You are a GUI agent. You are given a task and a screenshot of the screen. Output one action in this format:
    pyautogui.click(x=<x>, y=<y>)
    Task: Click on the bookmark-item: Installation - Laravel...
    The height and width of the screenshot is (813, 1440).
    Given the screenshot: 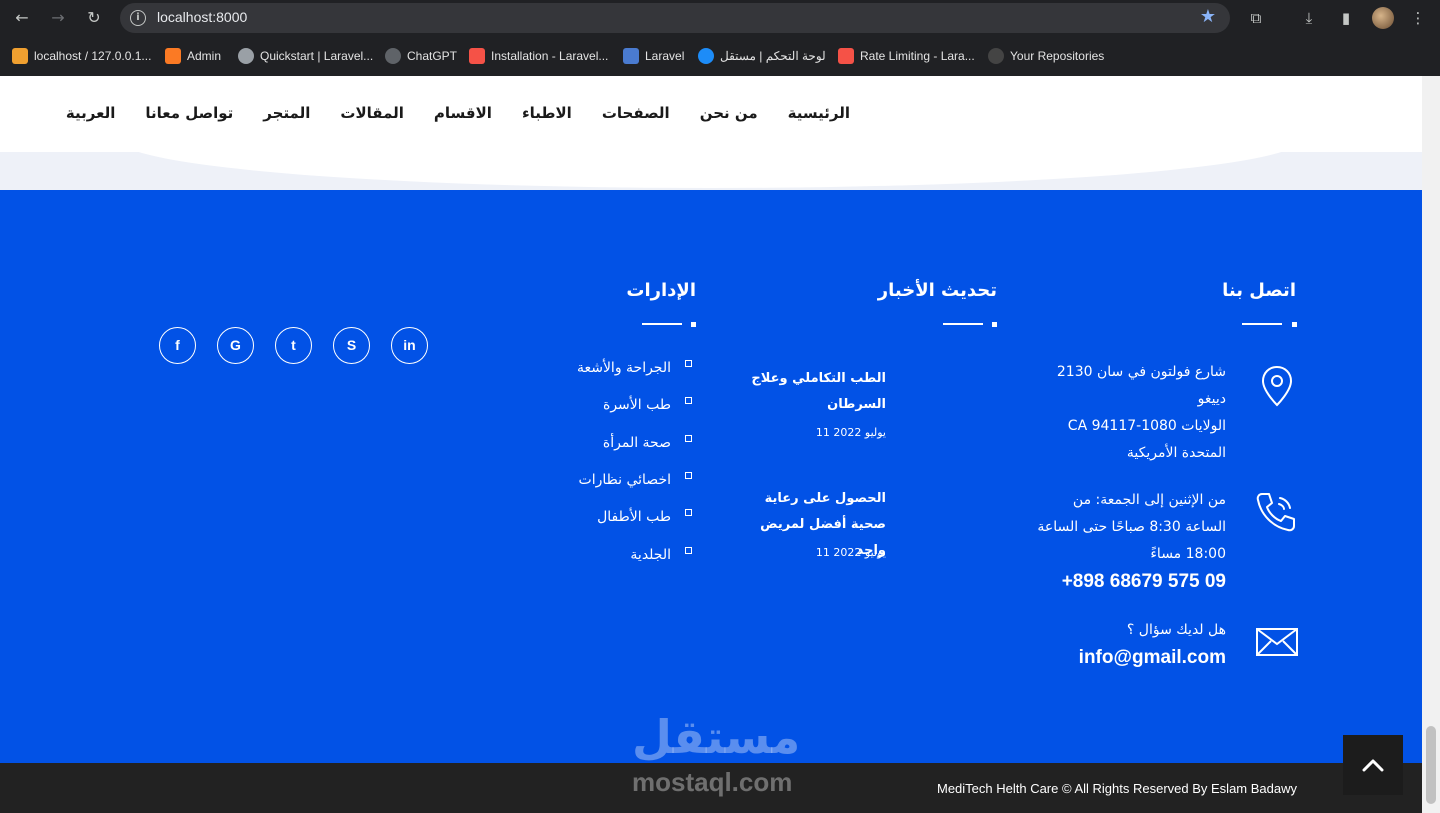 What is the action you would take?
    pyautogui.click(x=538, y=56)
    